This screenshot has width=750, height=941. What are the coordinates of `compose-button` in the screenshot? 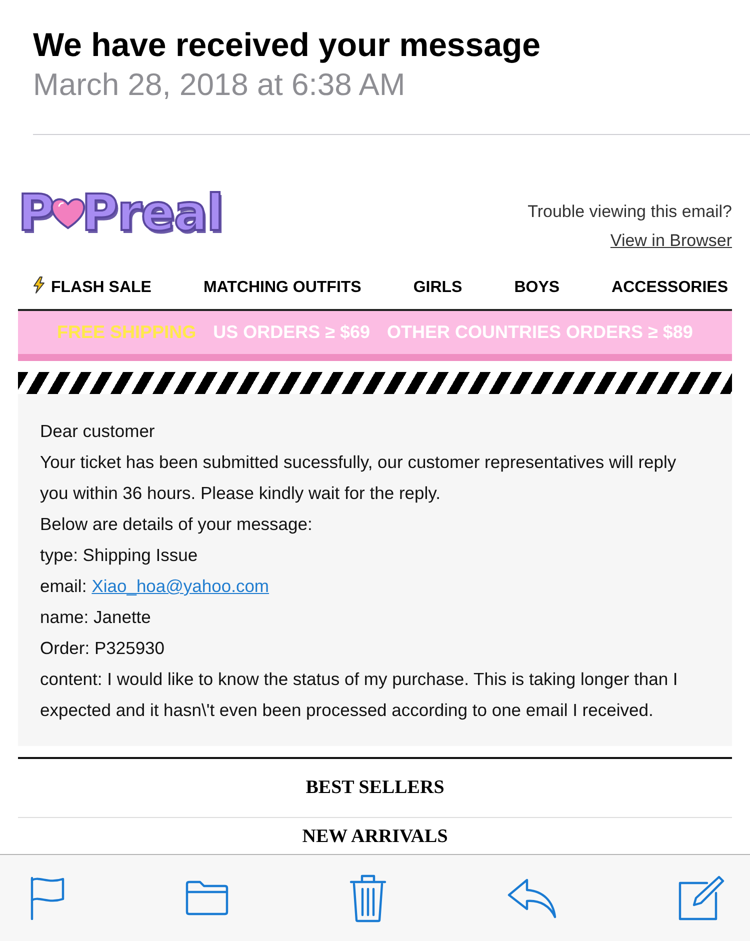 It's located at (701, 898).